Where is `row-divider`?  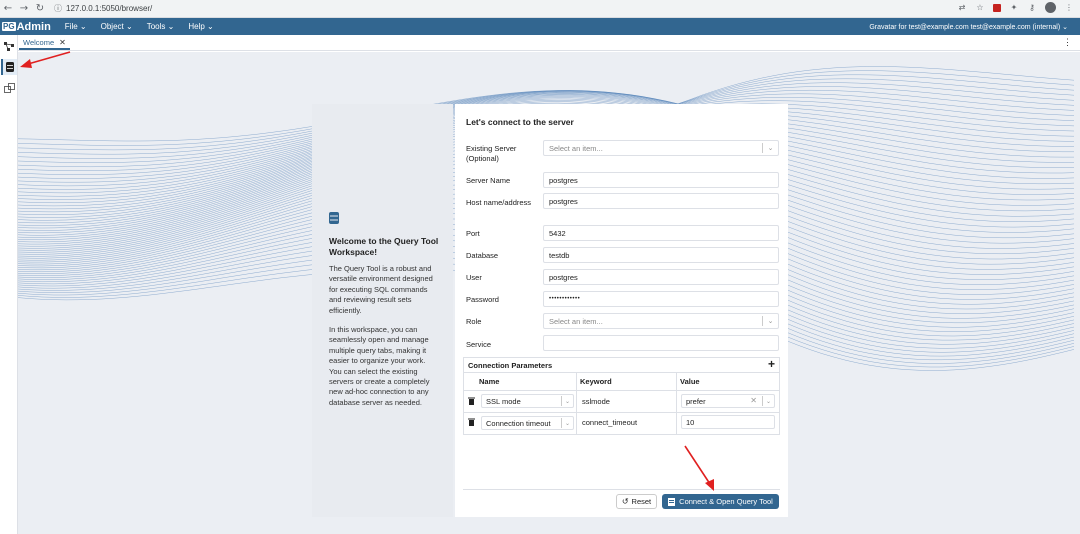 row-divider is located at coordinates (621, 412).